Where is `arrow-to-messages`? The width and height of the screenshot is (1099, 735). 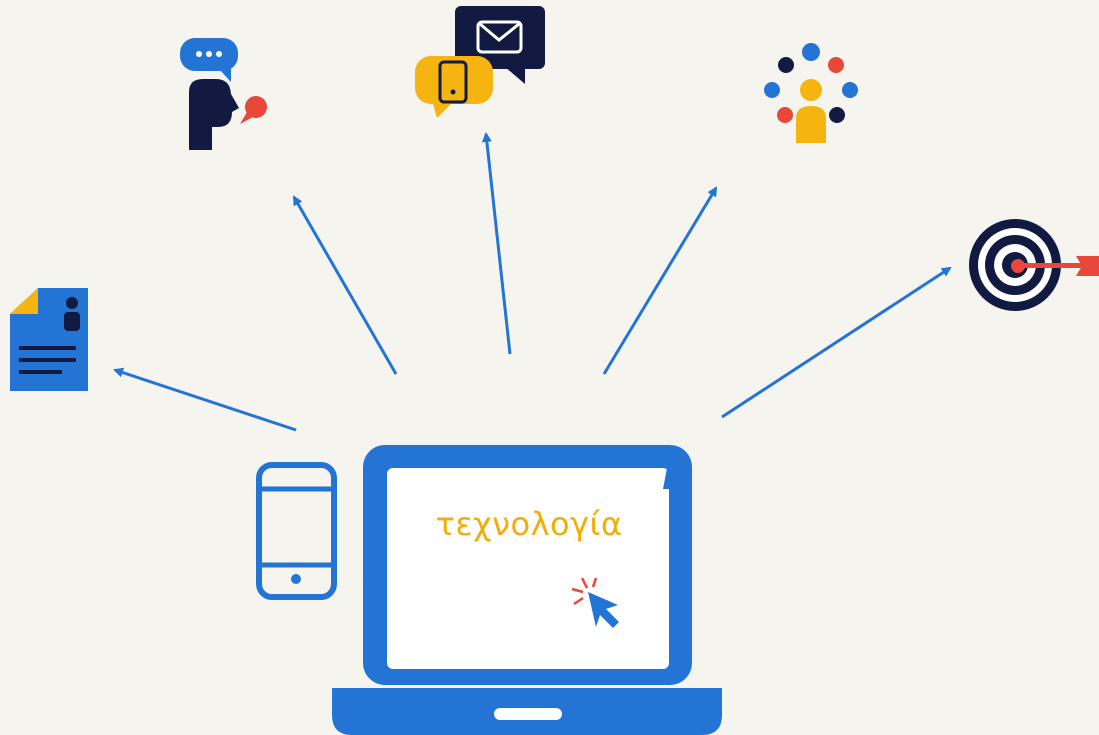 arrow-to-messages is located at coordinates (496, 243).